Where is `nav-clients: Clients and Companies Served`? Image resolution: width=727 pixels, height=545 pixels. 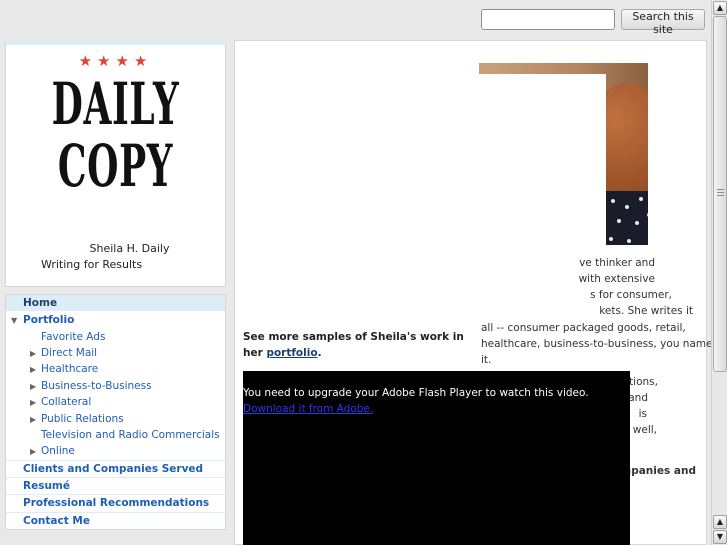 nav-clients: Clients and Companies Served is located at coordinates (115, 468).